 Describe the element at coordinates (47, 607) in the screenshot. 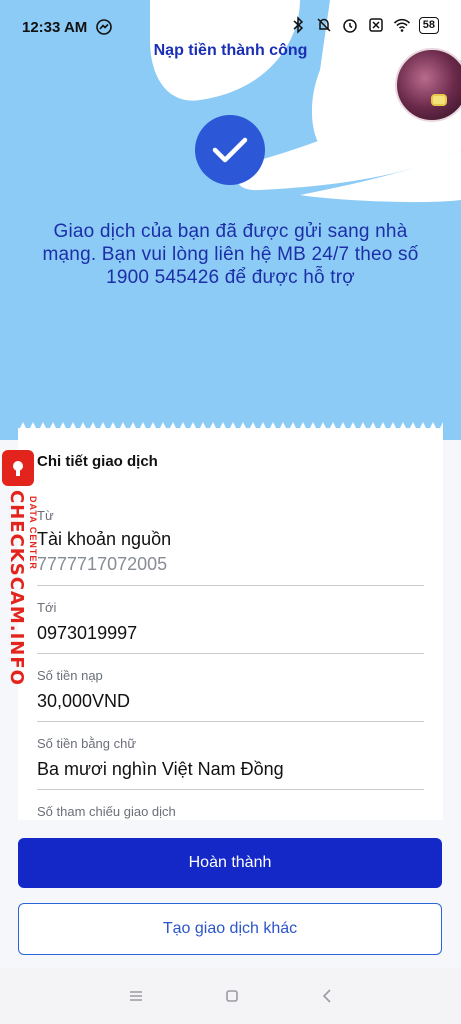

I see `to-label: Tới` at that location.